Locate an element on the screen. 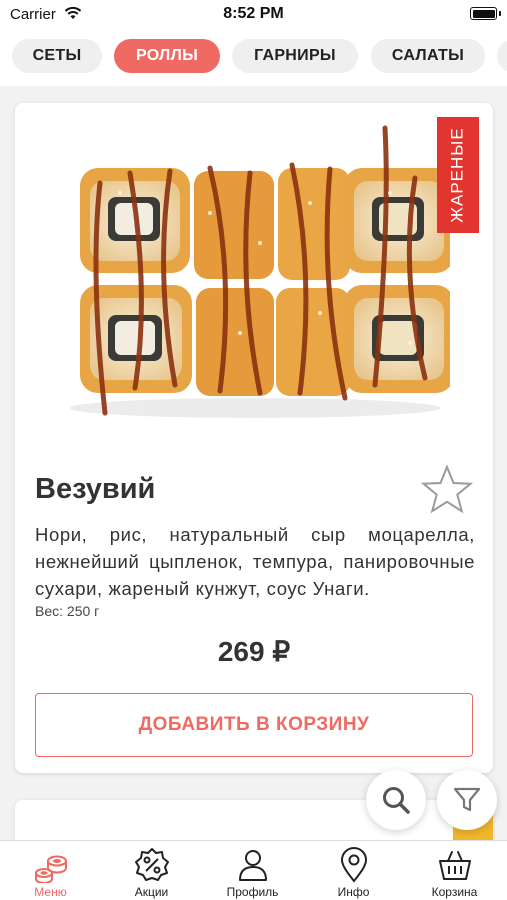 The width and height of the screenshot is (507, 900). product-title: Везувий is located at coordinates (95, 489).